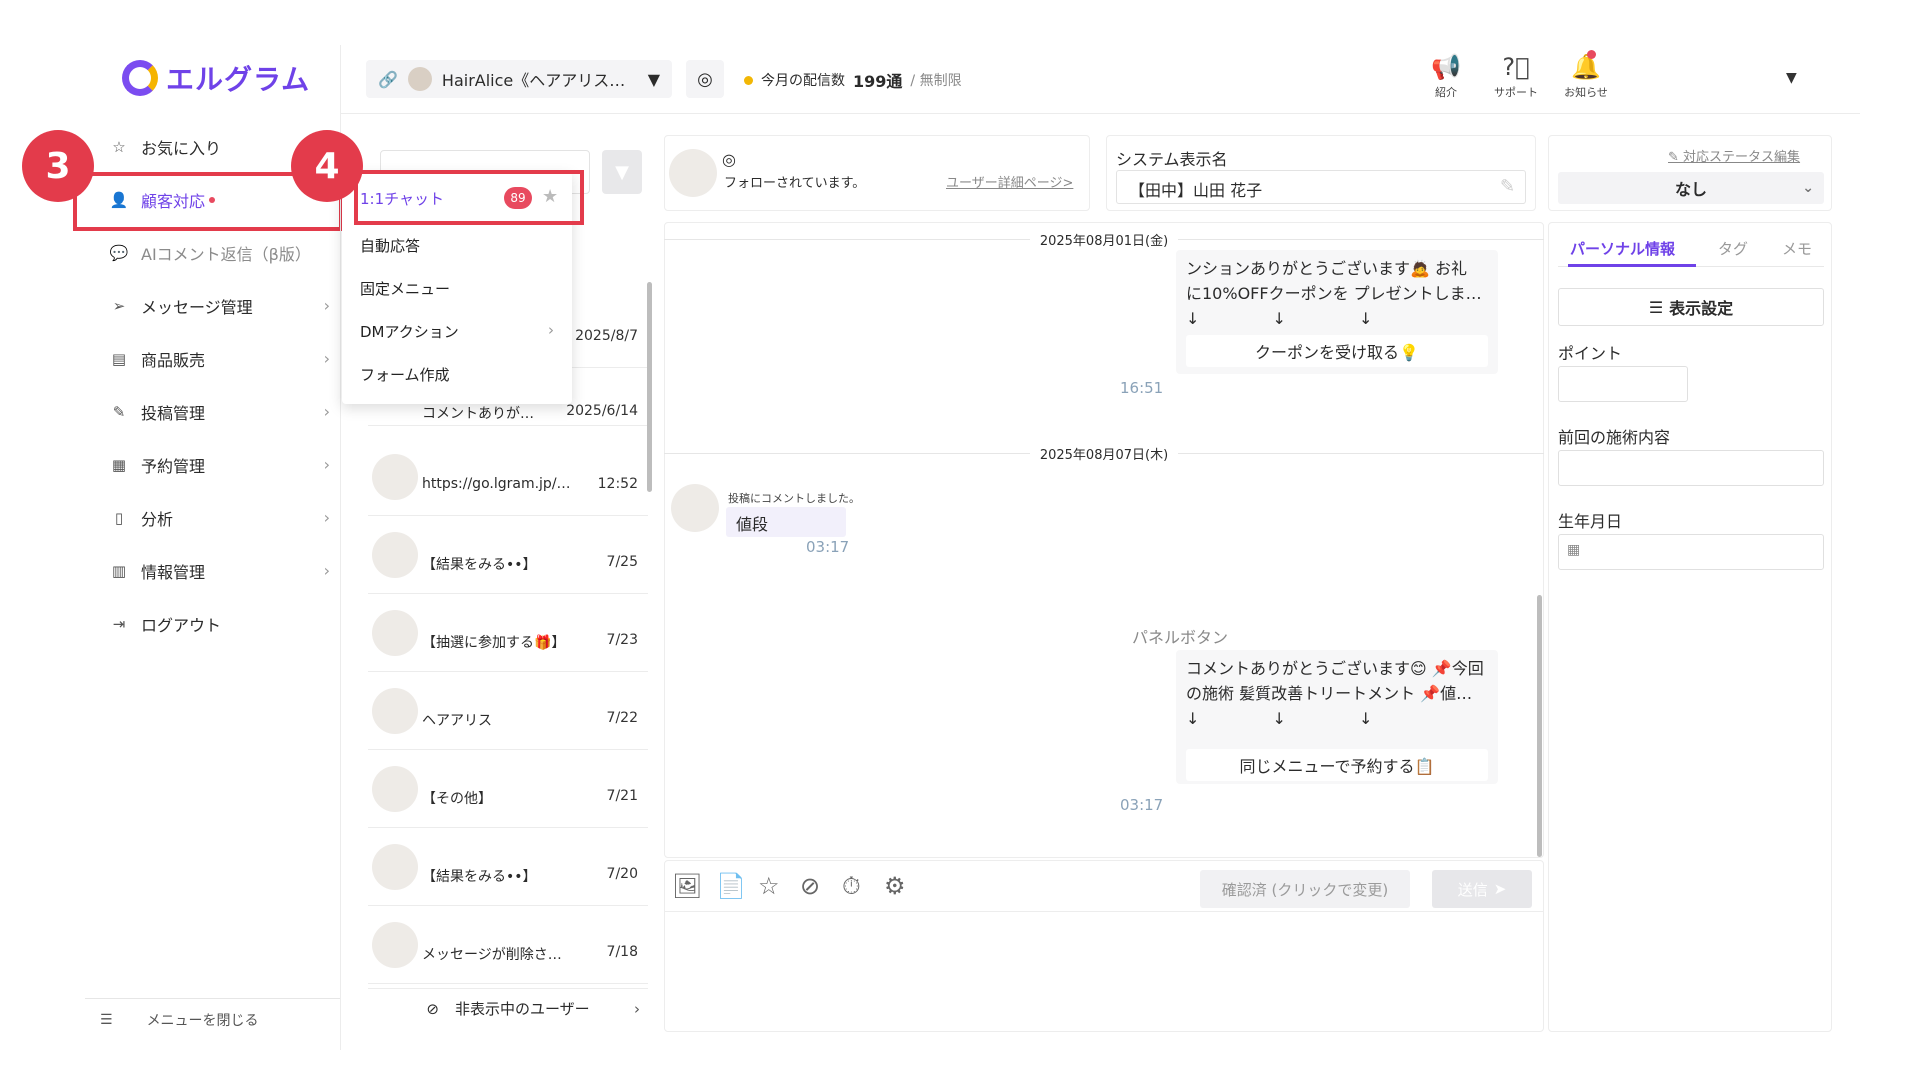 This screenshot has height=1080, width=1920. Describe the element at coordinates (1586, 67) in the screenshot. I see `bell-icon: 🔔` at that location.